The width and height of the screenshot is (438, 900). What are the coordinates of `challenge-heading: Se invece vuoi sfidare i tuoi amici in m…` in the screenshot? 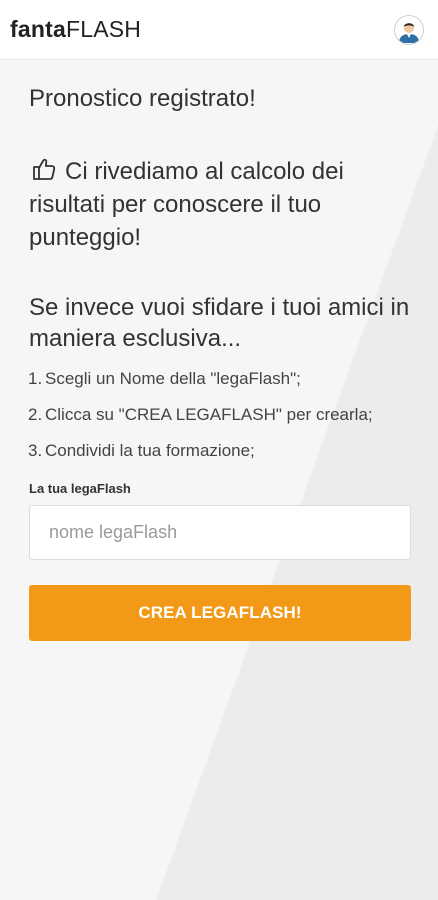 It's located at (219, 323).